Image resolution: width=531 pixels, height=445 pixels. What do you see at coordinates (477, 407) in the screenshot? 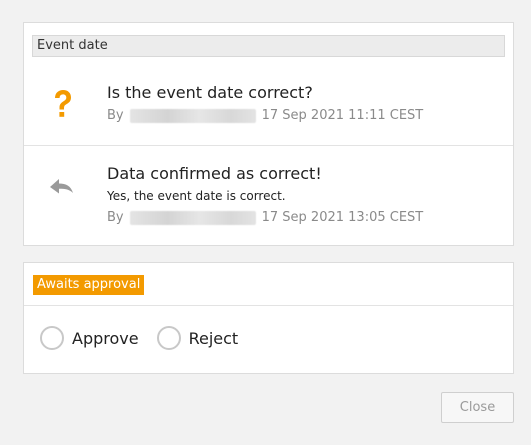
I see `close-button: Close` at bounding box center [477, 407].